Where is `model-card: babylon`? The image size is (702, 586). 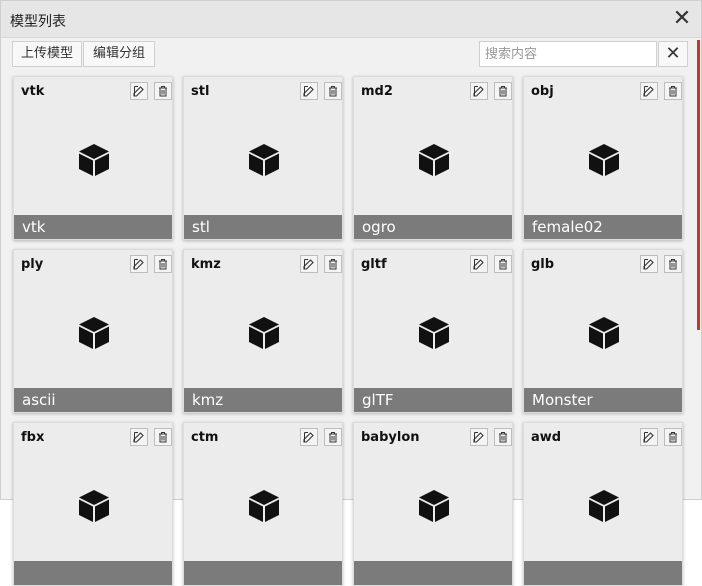
model-card: babylon is located at coordinates (433, 504).